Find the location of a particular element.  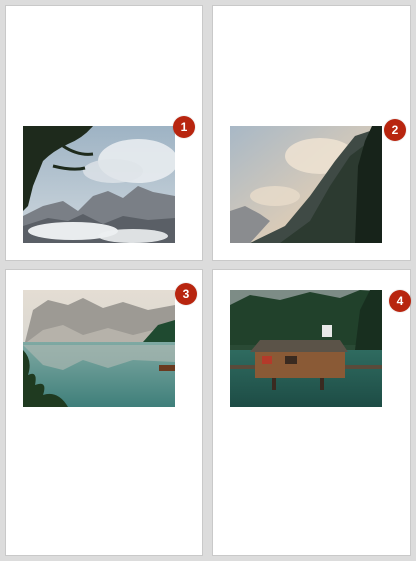

page-number-badge: 3 is located at coordinates (186, 294).